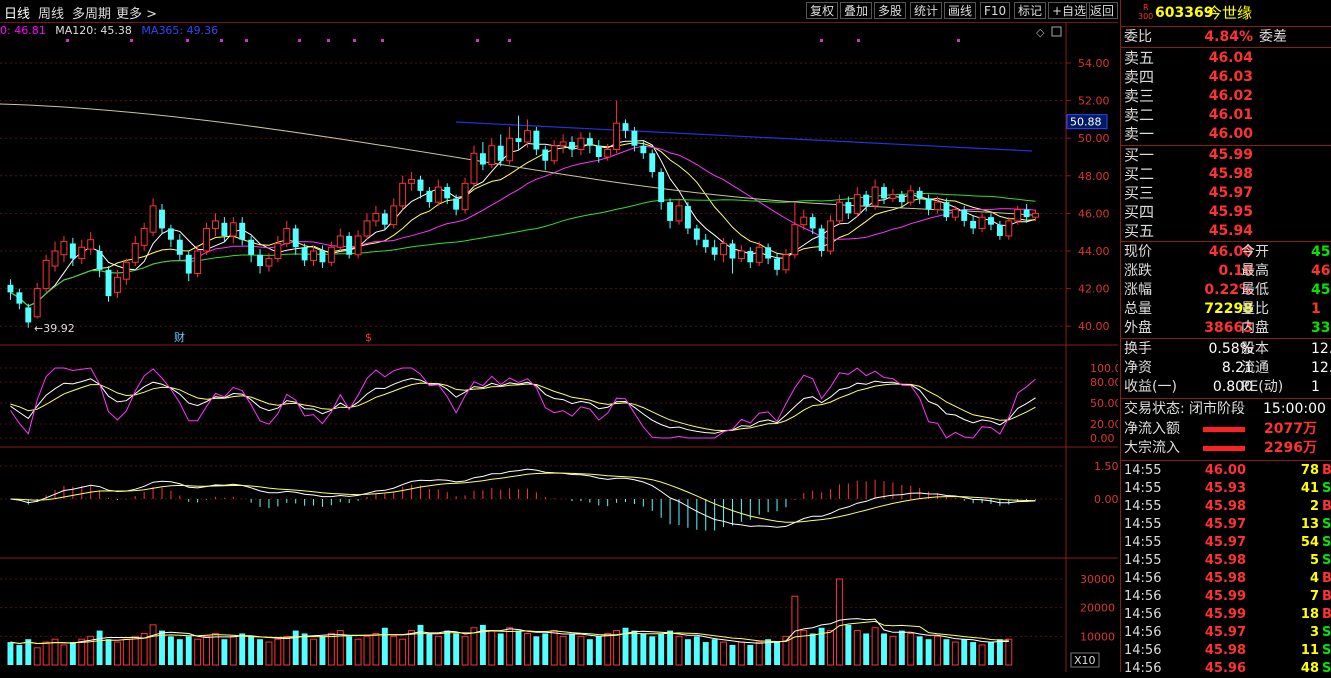 This screenshot has width=1331, height=678. Describe the element at coordinates (1230, 13) in the screenshot. I see `stock-name: 今世缘` at that location.